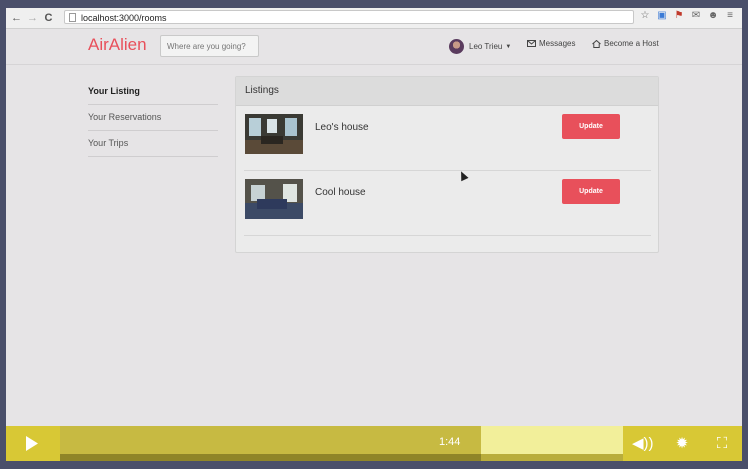 The width and height of the screenshot is (748, 469). What do you see at coordinates (486, 46) in the screenshot?
I see `user-name: Leo Trieu` at bounding box center [486, 46].